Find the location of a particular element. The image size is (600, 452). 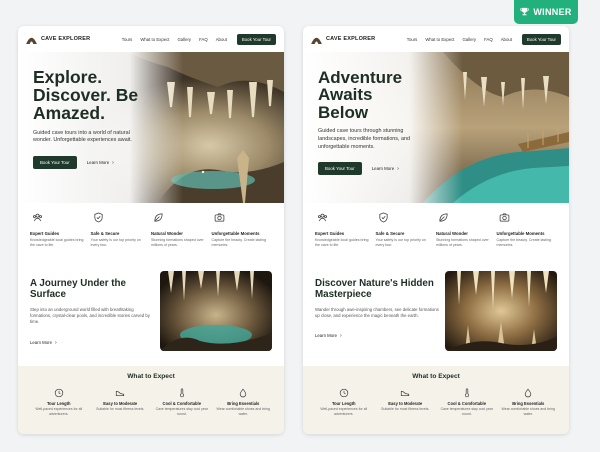

brand-name: CAVE EXPLORER is located at coordinates (66, 39).